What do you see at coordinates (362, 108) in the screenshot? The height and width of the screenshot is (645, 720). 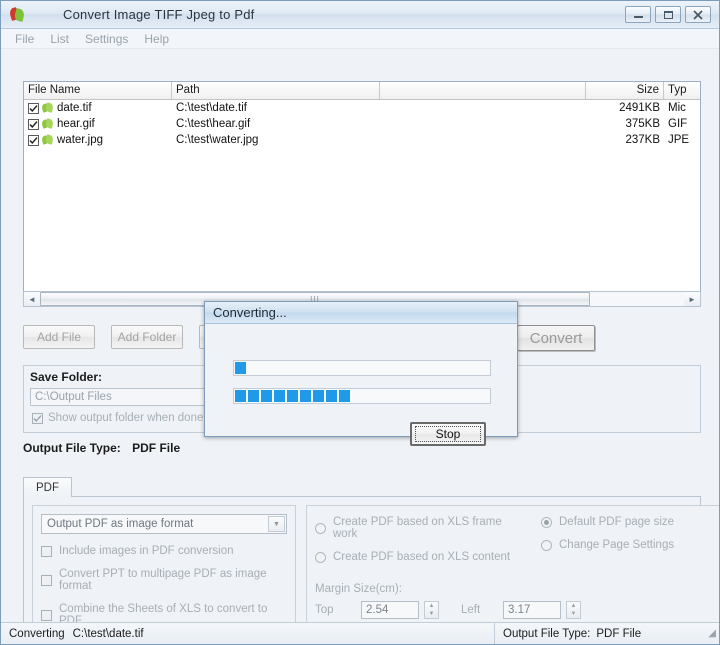 I see `table-row: date.tif C:\test\date.tif 2491KB Mic` at bounding box center [362, 108].